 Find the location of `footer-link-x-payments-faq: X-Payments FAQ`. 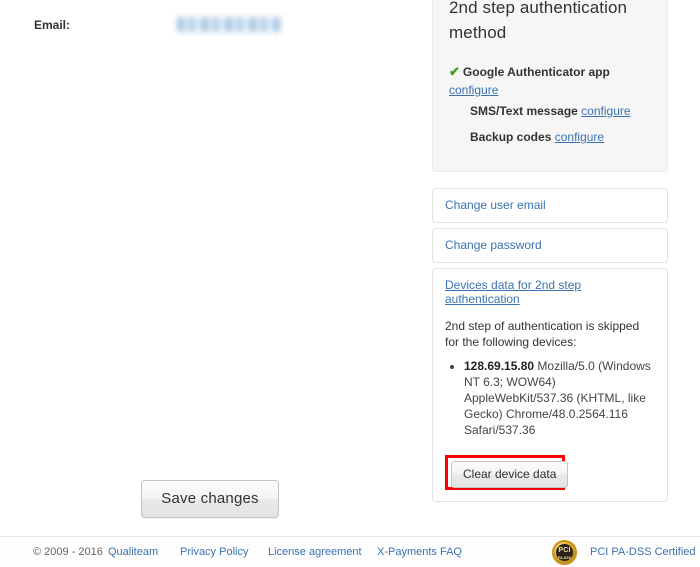

footer-link-x-payments-faq: X-Payments FAQ is located at coordinates (419, 552).